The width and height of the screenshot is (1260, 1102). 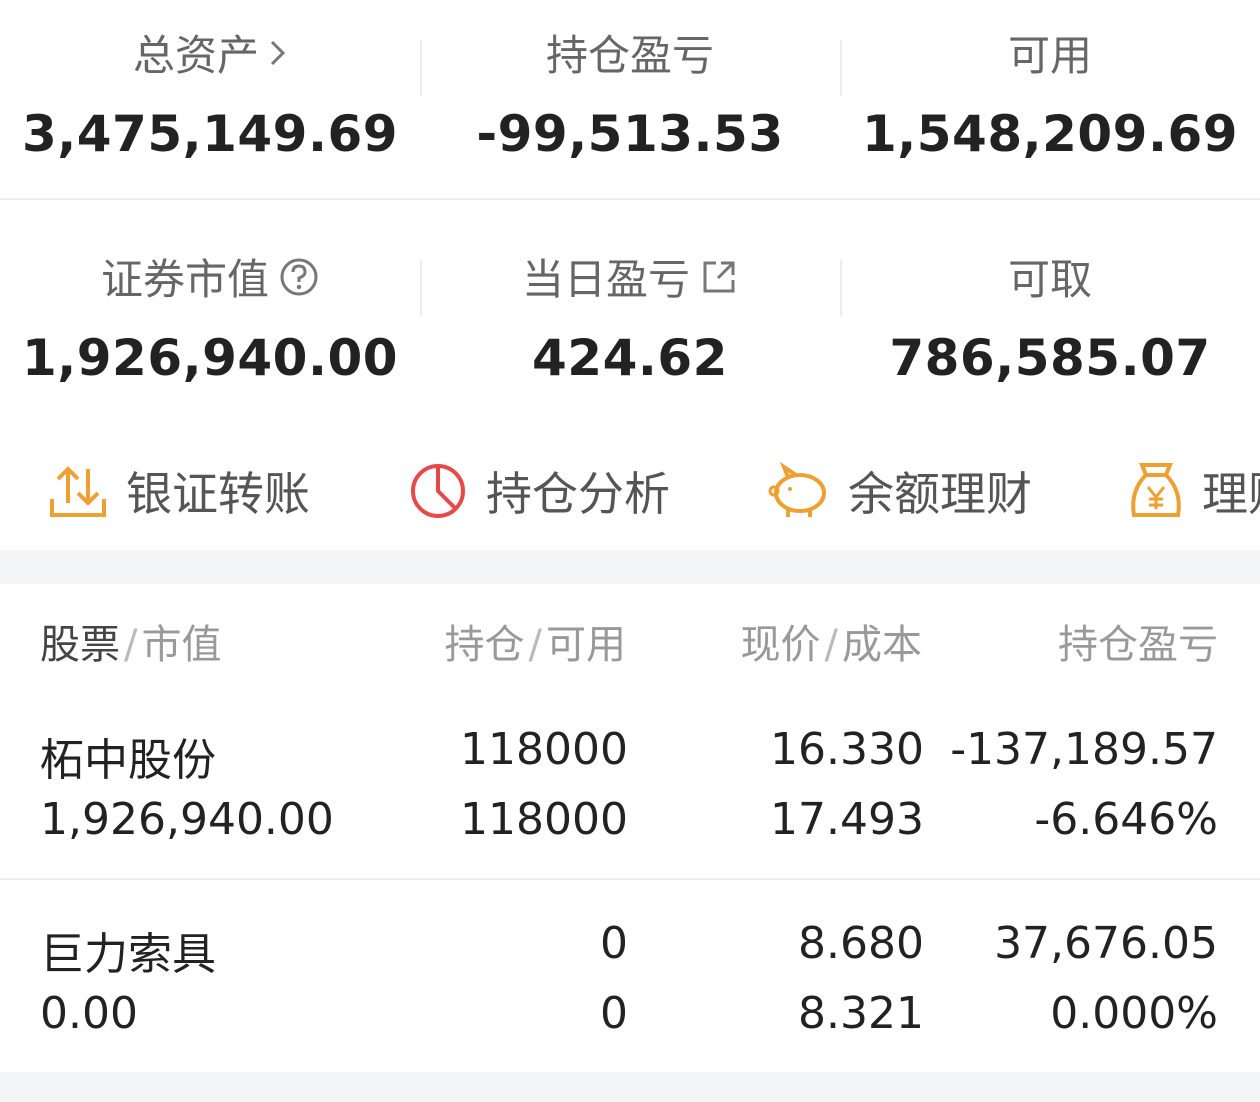 What do you see at coordinates (210, 92) in the screenshot?
I see `total-assets-cell: 总资产 3,475,149.69` at bounding box center [210, 92].